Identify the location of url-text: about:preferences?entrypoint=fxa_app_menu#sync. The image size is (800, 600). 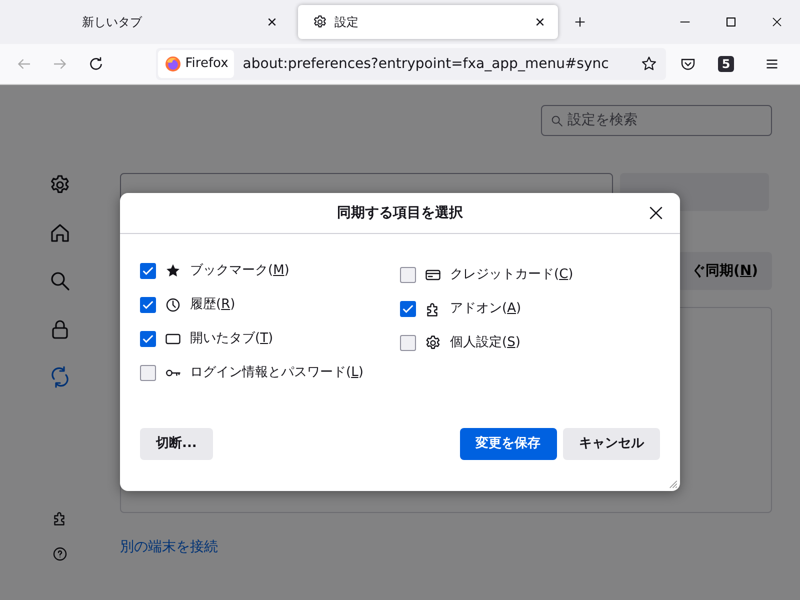
(441, 64).